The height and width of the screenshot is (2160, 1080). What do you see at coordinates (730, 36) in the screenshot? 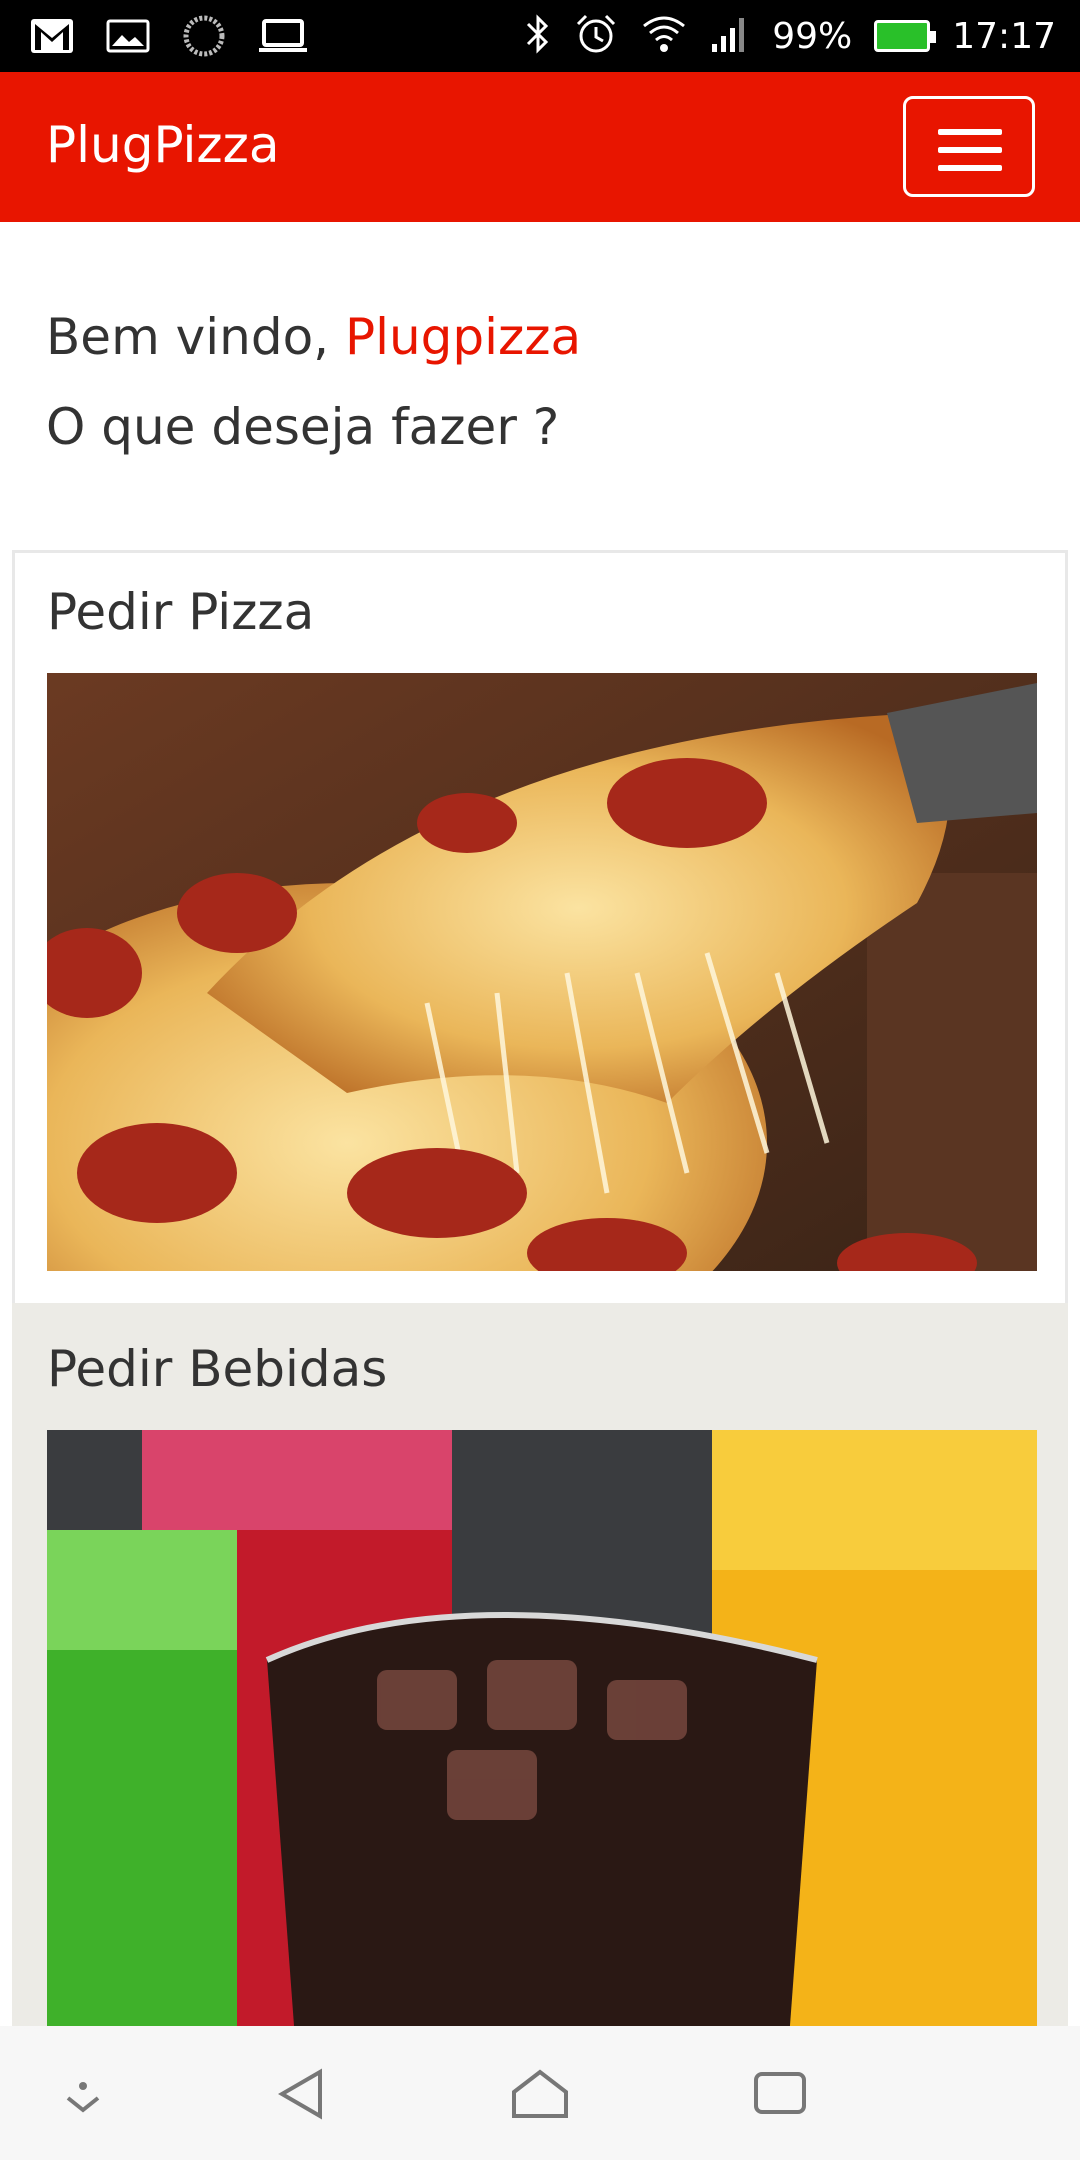
I see `signal-icon` at bounding box center [730, 36].